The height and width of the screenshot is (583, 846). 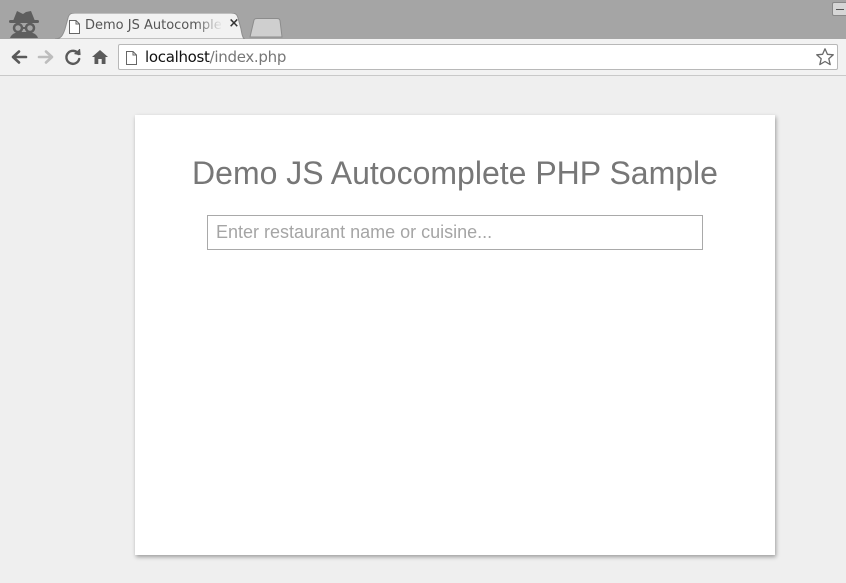 I want to click on forward-arrow-icon, so click(x=46, y=57).